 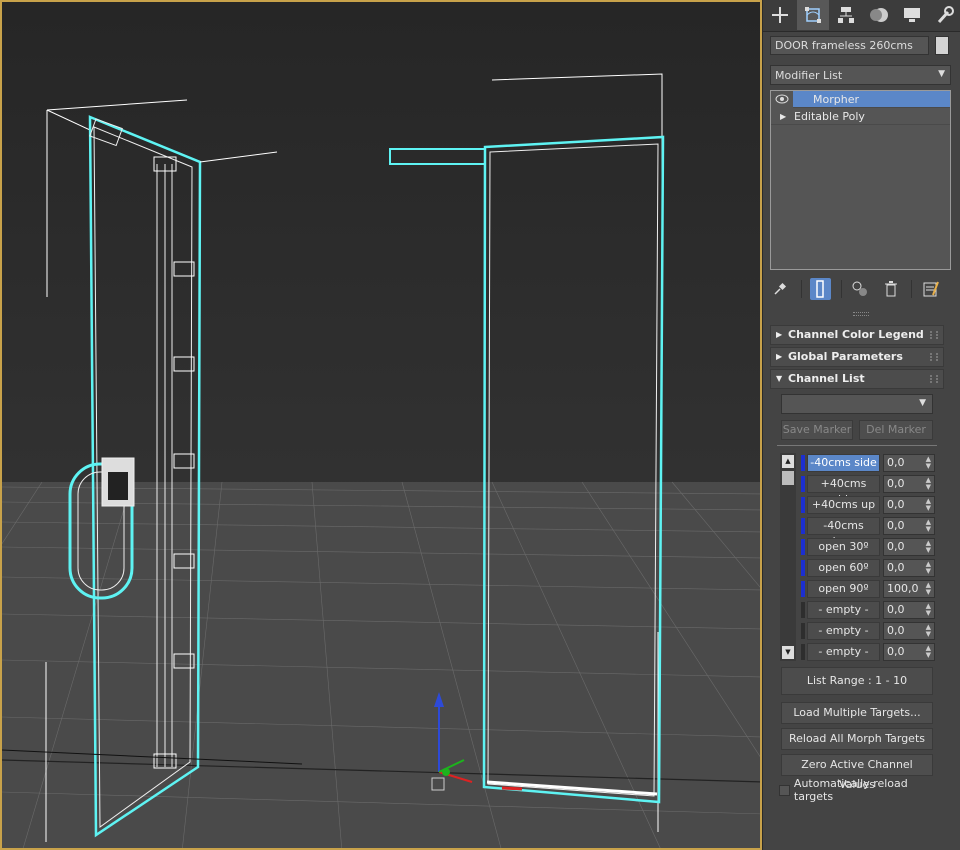 What do you see at coordinates (857, 772) in the screenshot?
I see `zero-active-channel-values-button: Zero Active Channel Values` at bounding box center [857, 772].